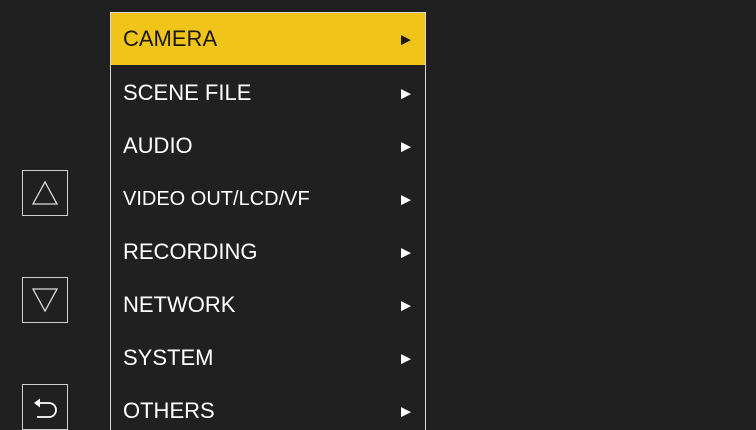 The image size is (756, 430). I want to click on scroll-up-button, so click(45, 193).